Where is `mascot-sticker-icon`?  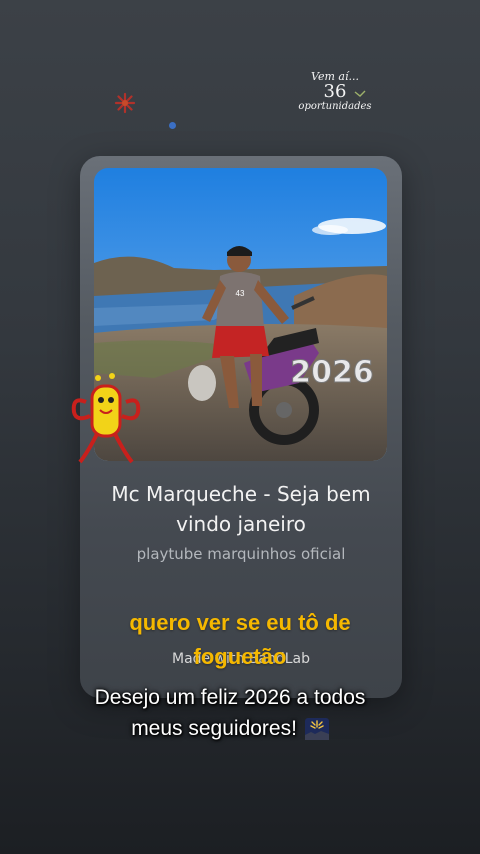 mascot-sticker-icon is located at coordinates (106, 418).